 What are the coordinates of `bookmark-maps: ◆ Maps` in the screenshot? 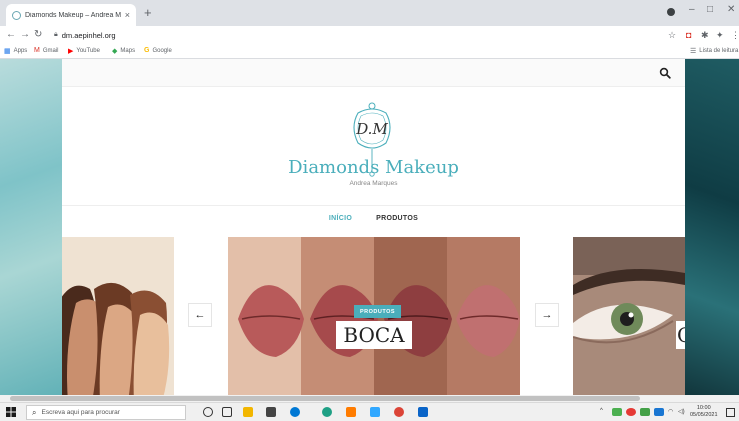 It's located at (123, 51).